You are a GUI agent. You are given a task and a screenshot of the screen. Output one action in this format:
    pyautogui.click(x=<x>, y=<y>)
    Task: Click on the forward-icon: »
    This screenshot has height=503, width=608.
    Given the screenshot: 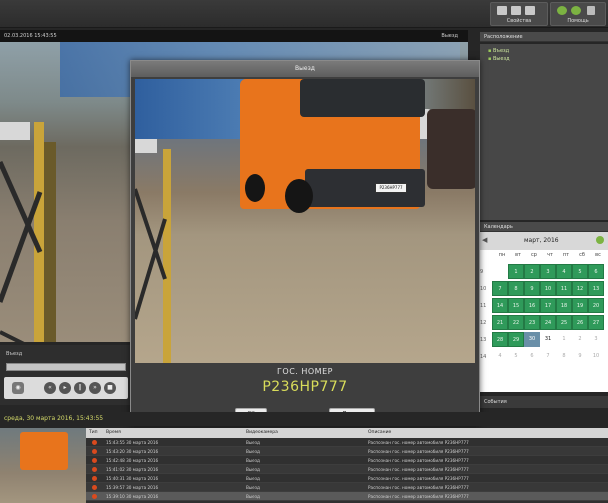 What is the action you would take?
    pyautogui.click(x=95, y=388)
    